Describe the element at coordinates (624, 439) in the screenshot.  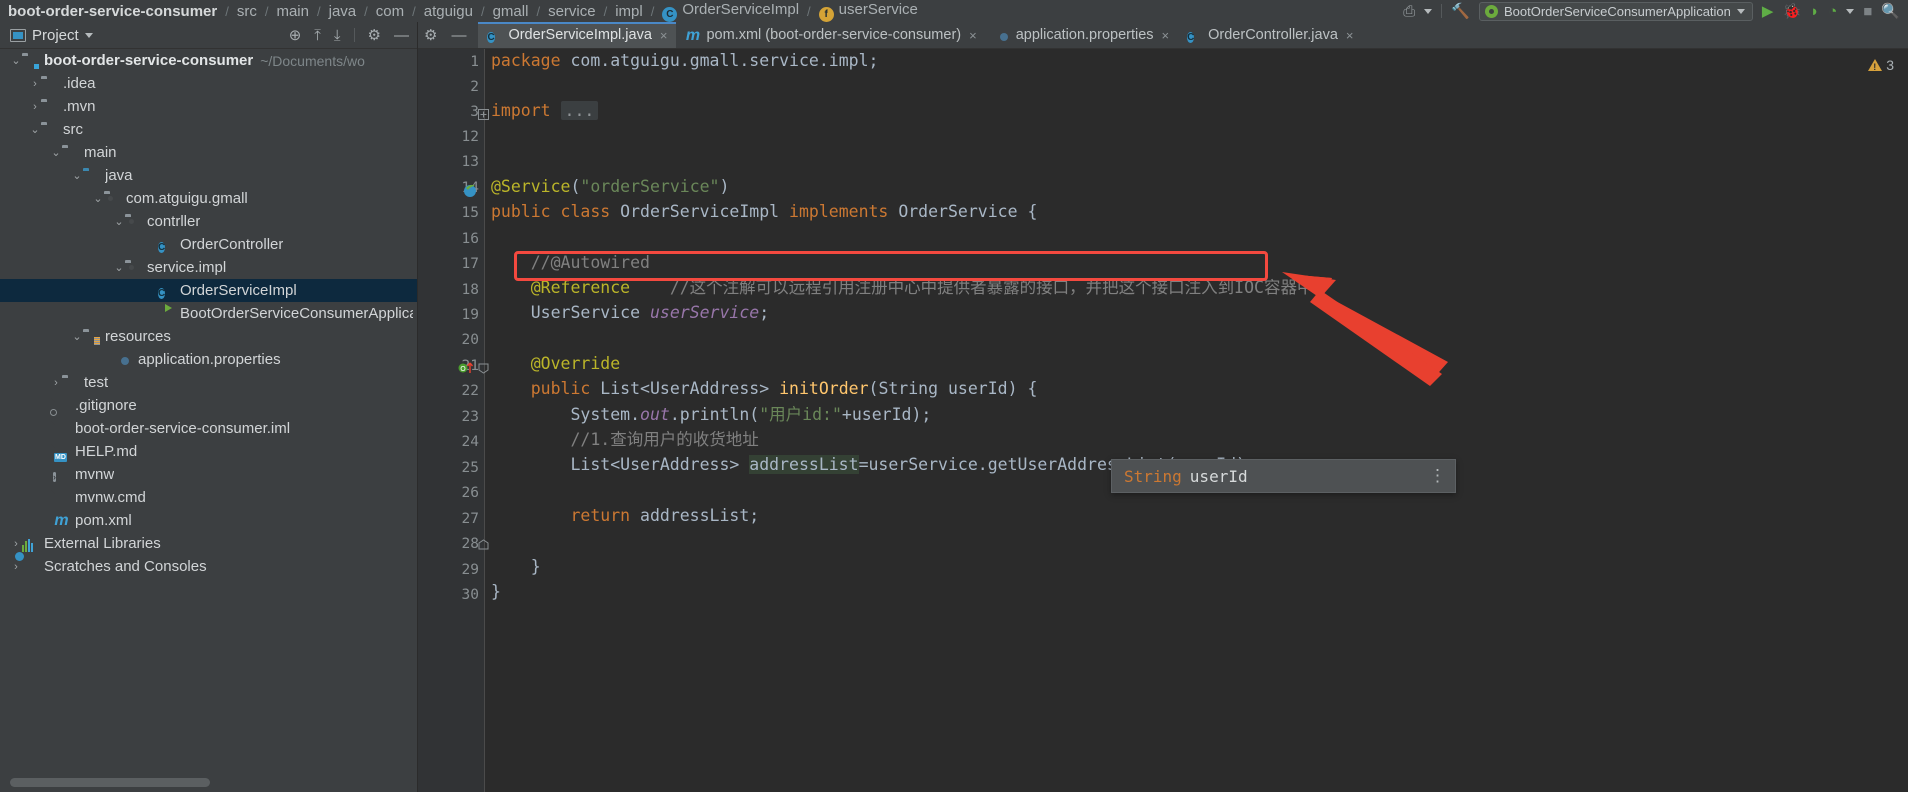
I see `code-line-23: //1.查询用户的收货地址` at that location.